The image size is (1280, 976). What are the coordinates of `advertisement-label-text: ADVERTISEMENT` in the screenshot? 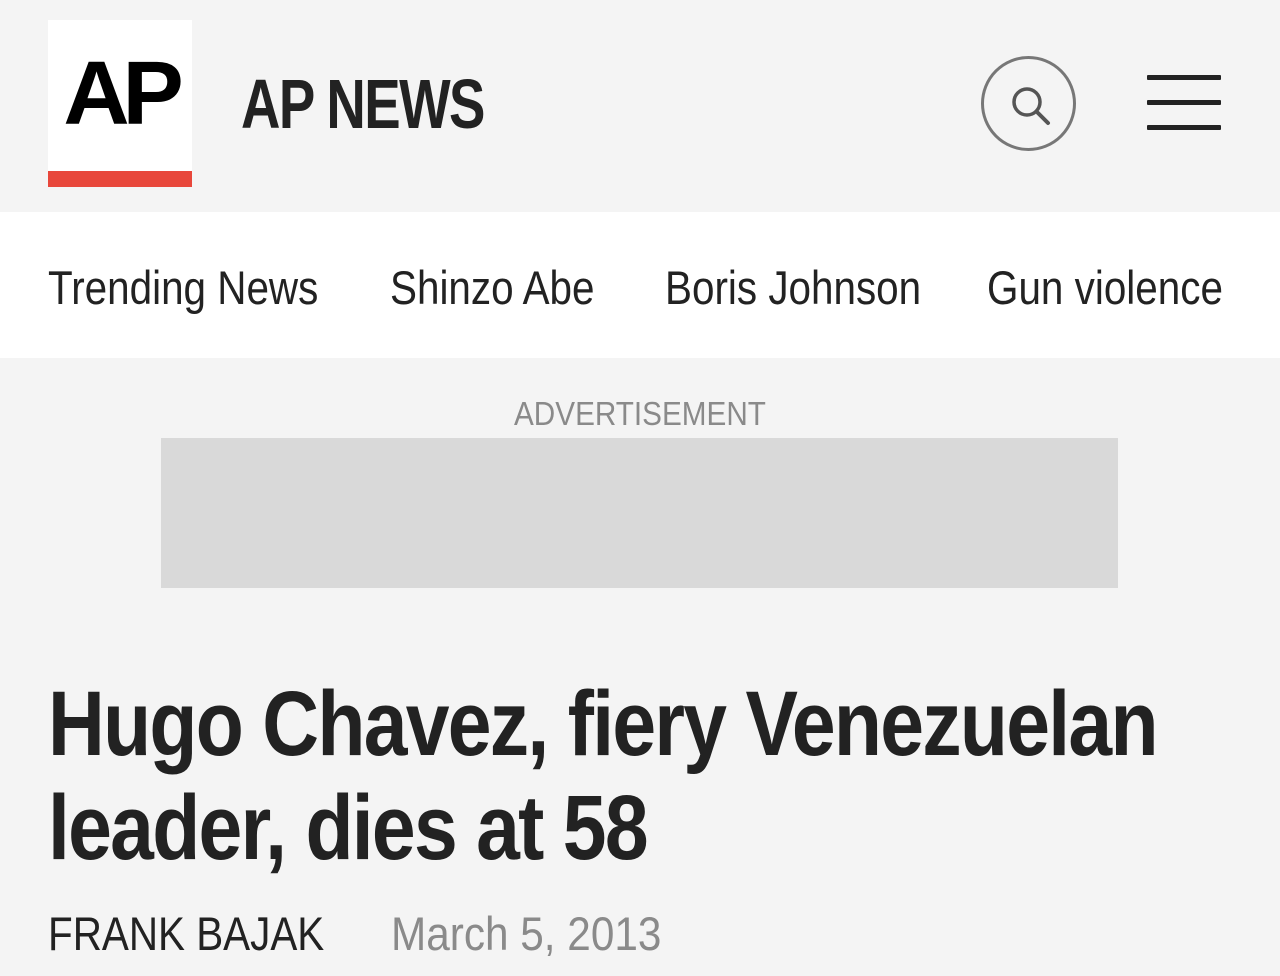 It's located at (640, 413).